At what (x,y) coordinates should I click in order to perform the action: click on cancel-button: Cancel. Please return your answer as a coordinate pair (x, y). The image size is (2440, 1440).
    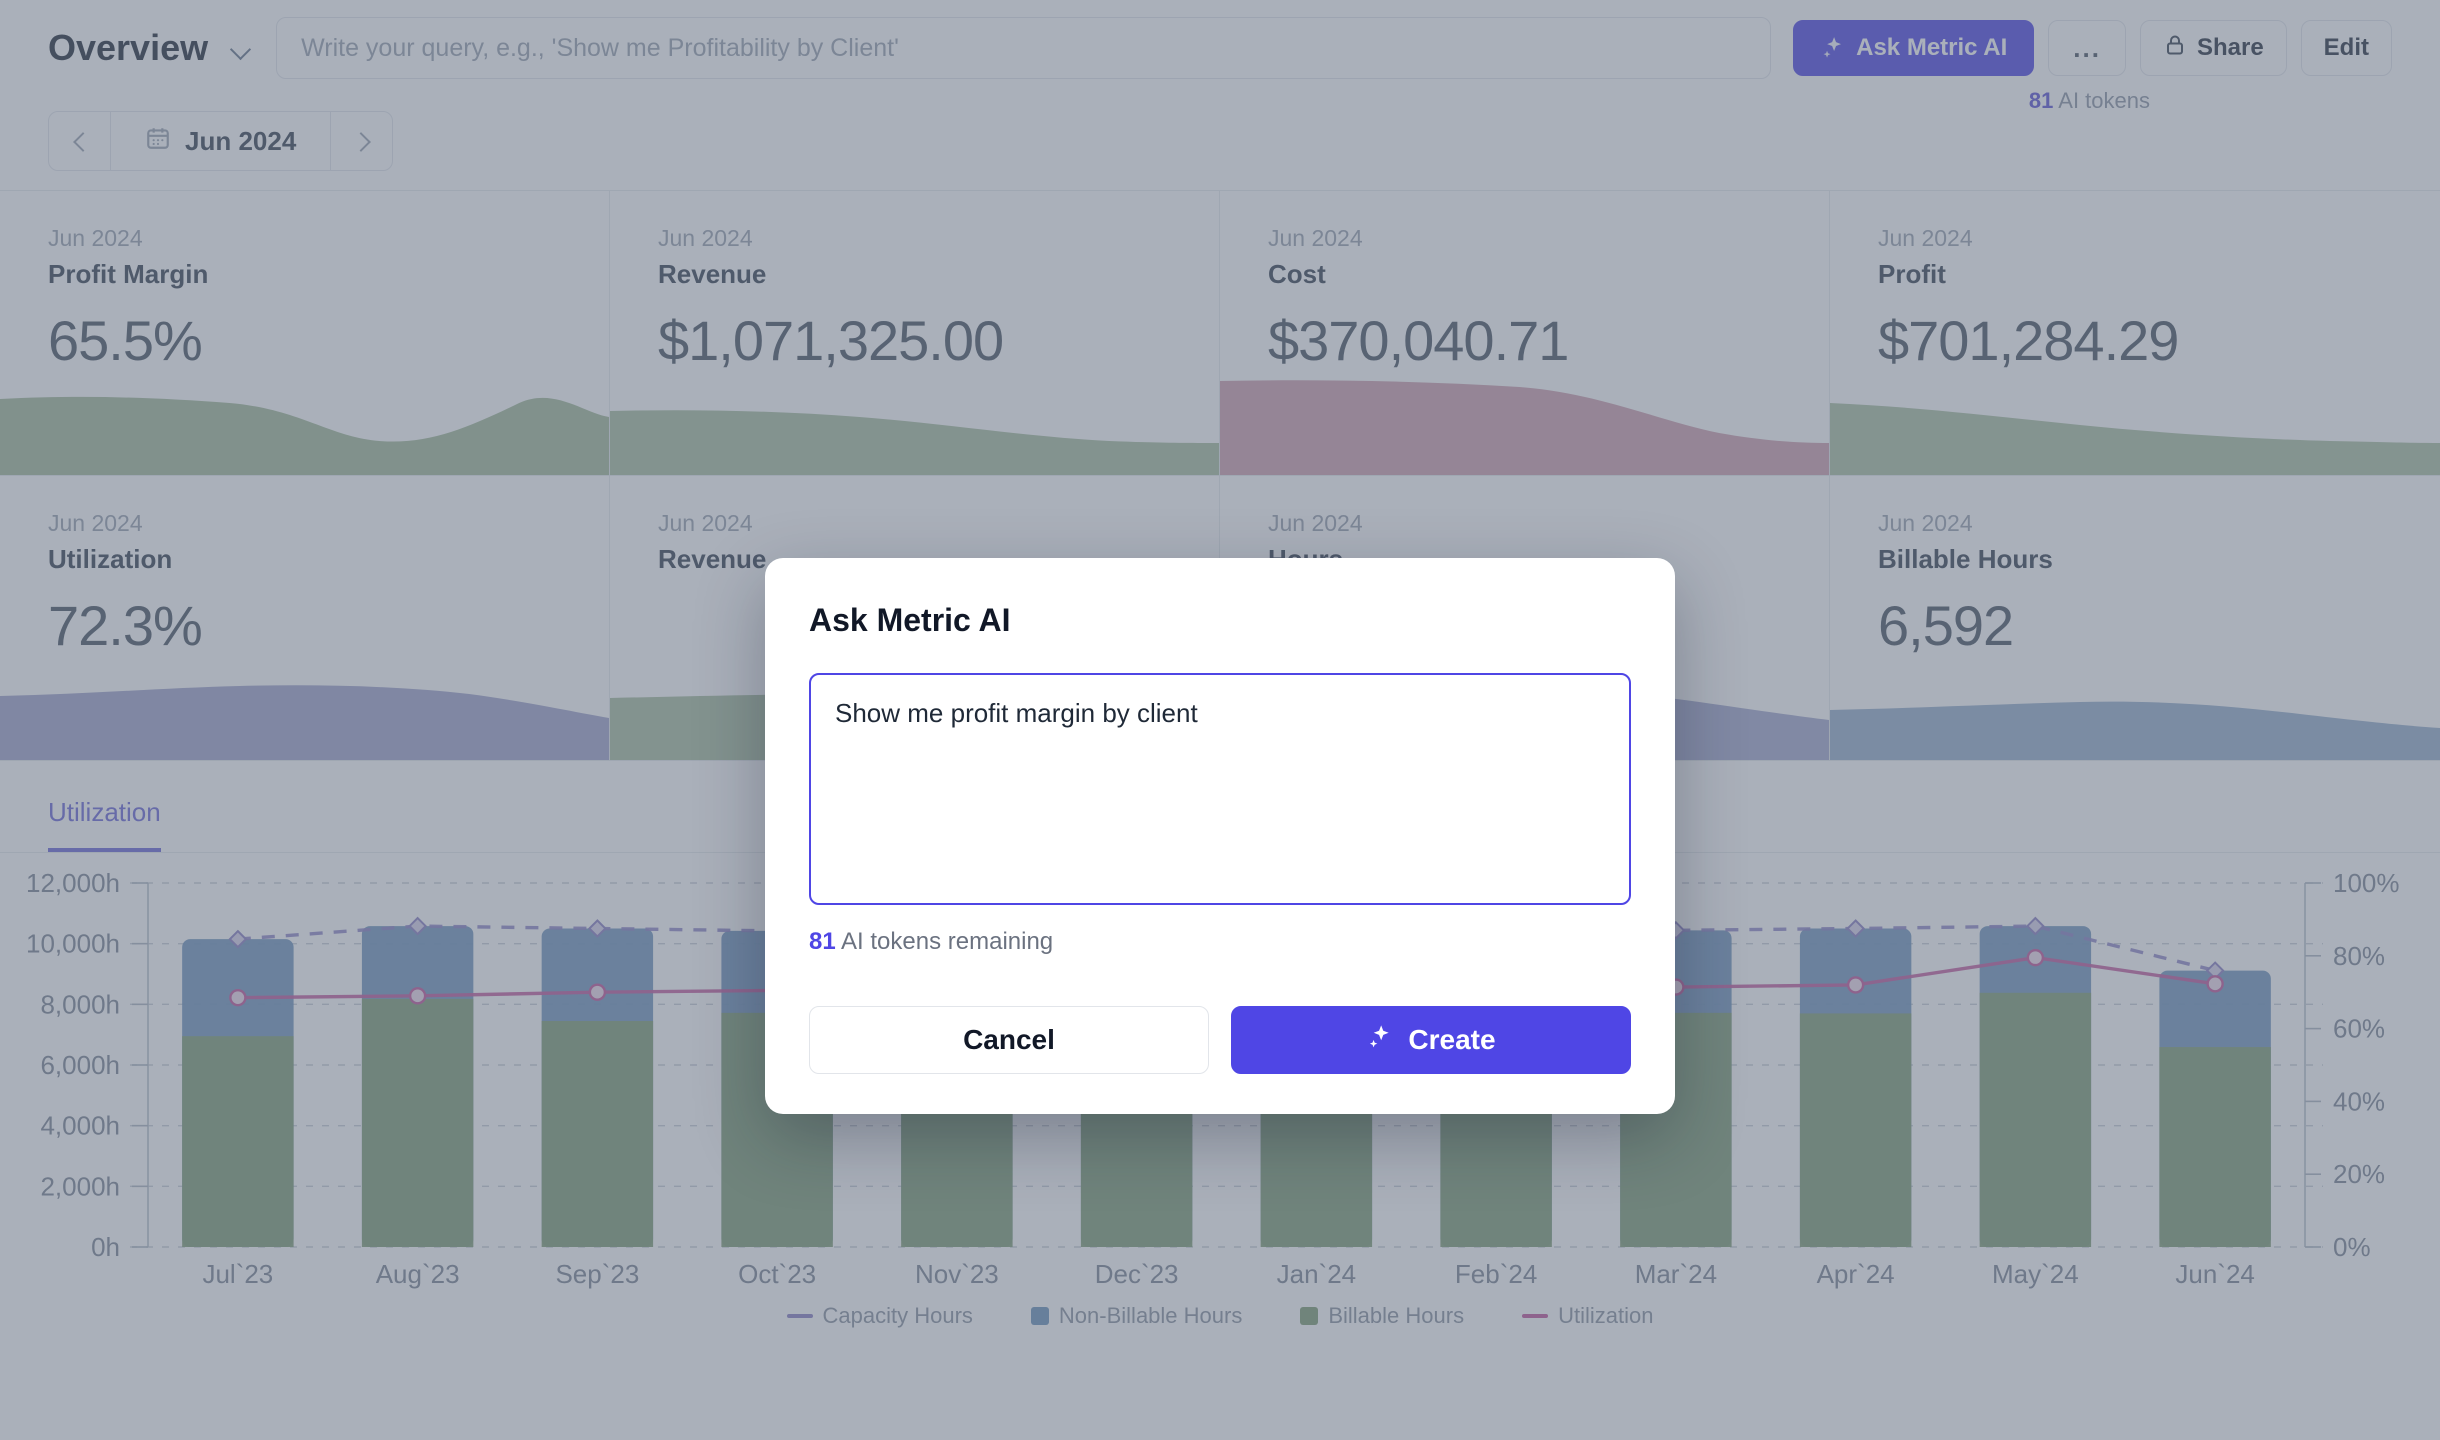
    Looking at the image, I should click on (1009, 1040).